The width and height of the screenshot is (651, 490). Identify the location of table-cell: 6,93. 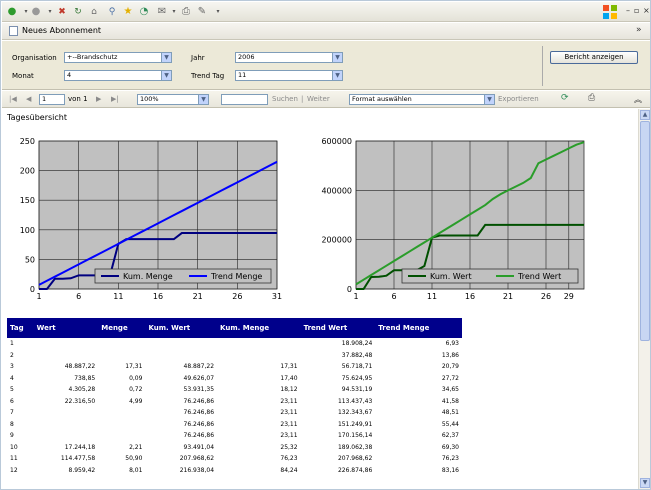
(452, 344).